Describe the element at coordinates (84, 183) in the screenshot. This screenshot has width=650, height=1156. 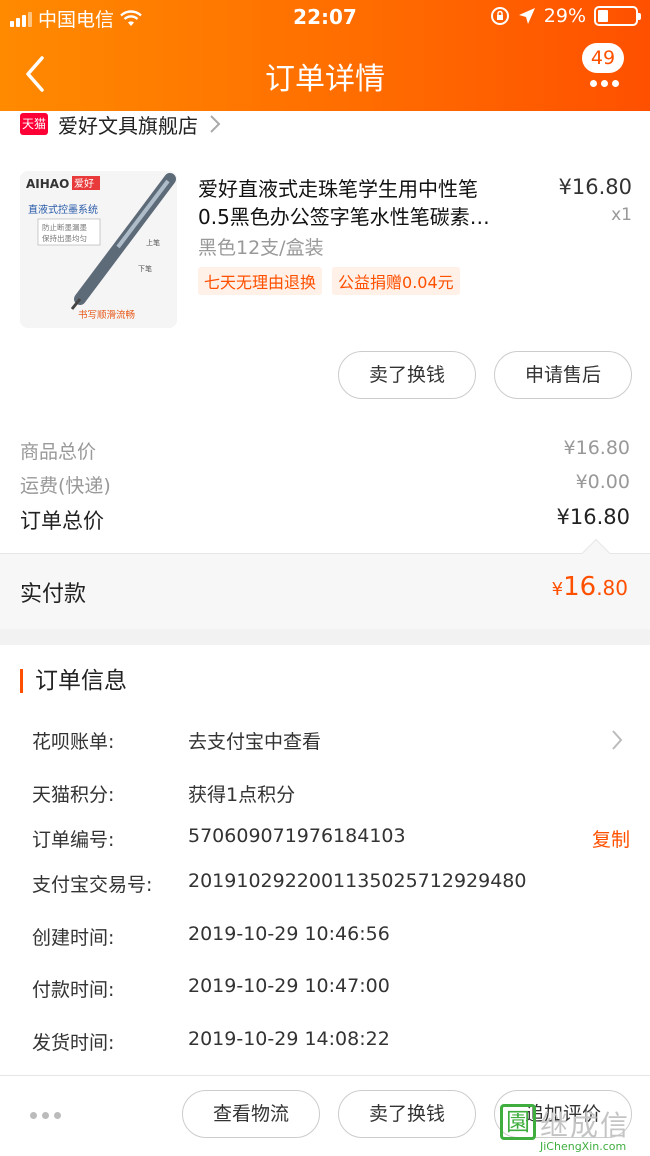
I see `image-brand-cn: 爱好` at that location.